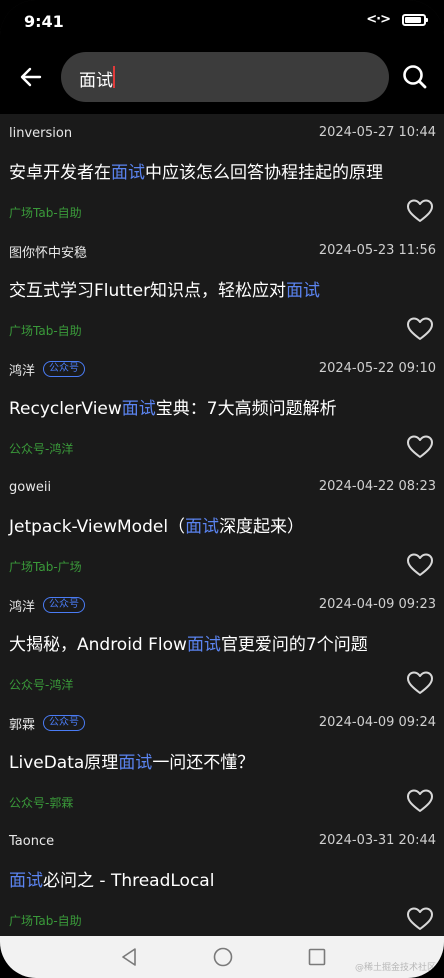 The image size is (444, 978). What do you see at coordinates (222, 251) in the screenshot?
I see `item-meta: 图你怀中安稳 2024-05-23 11:56` at bounding box center [222, 251].